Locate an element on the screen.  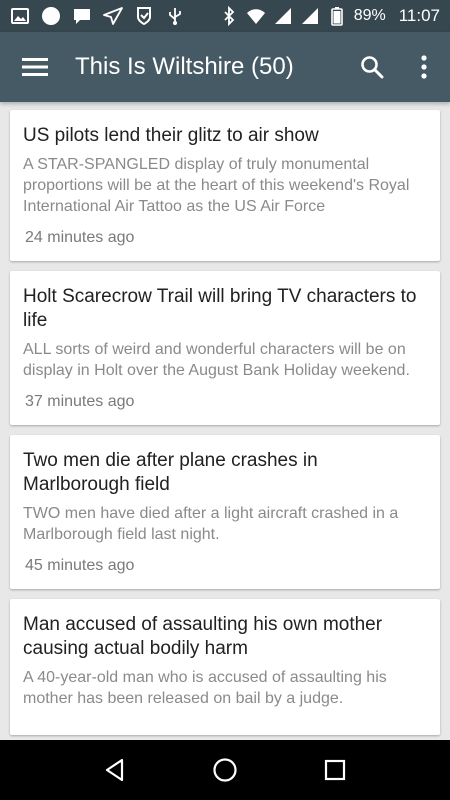
battery-icon is located at coordinates (336, 16).